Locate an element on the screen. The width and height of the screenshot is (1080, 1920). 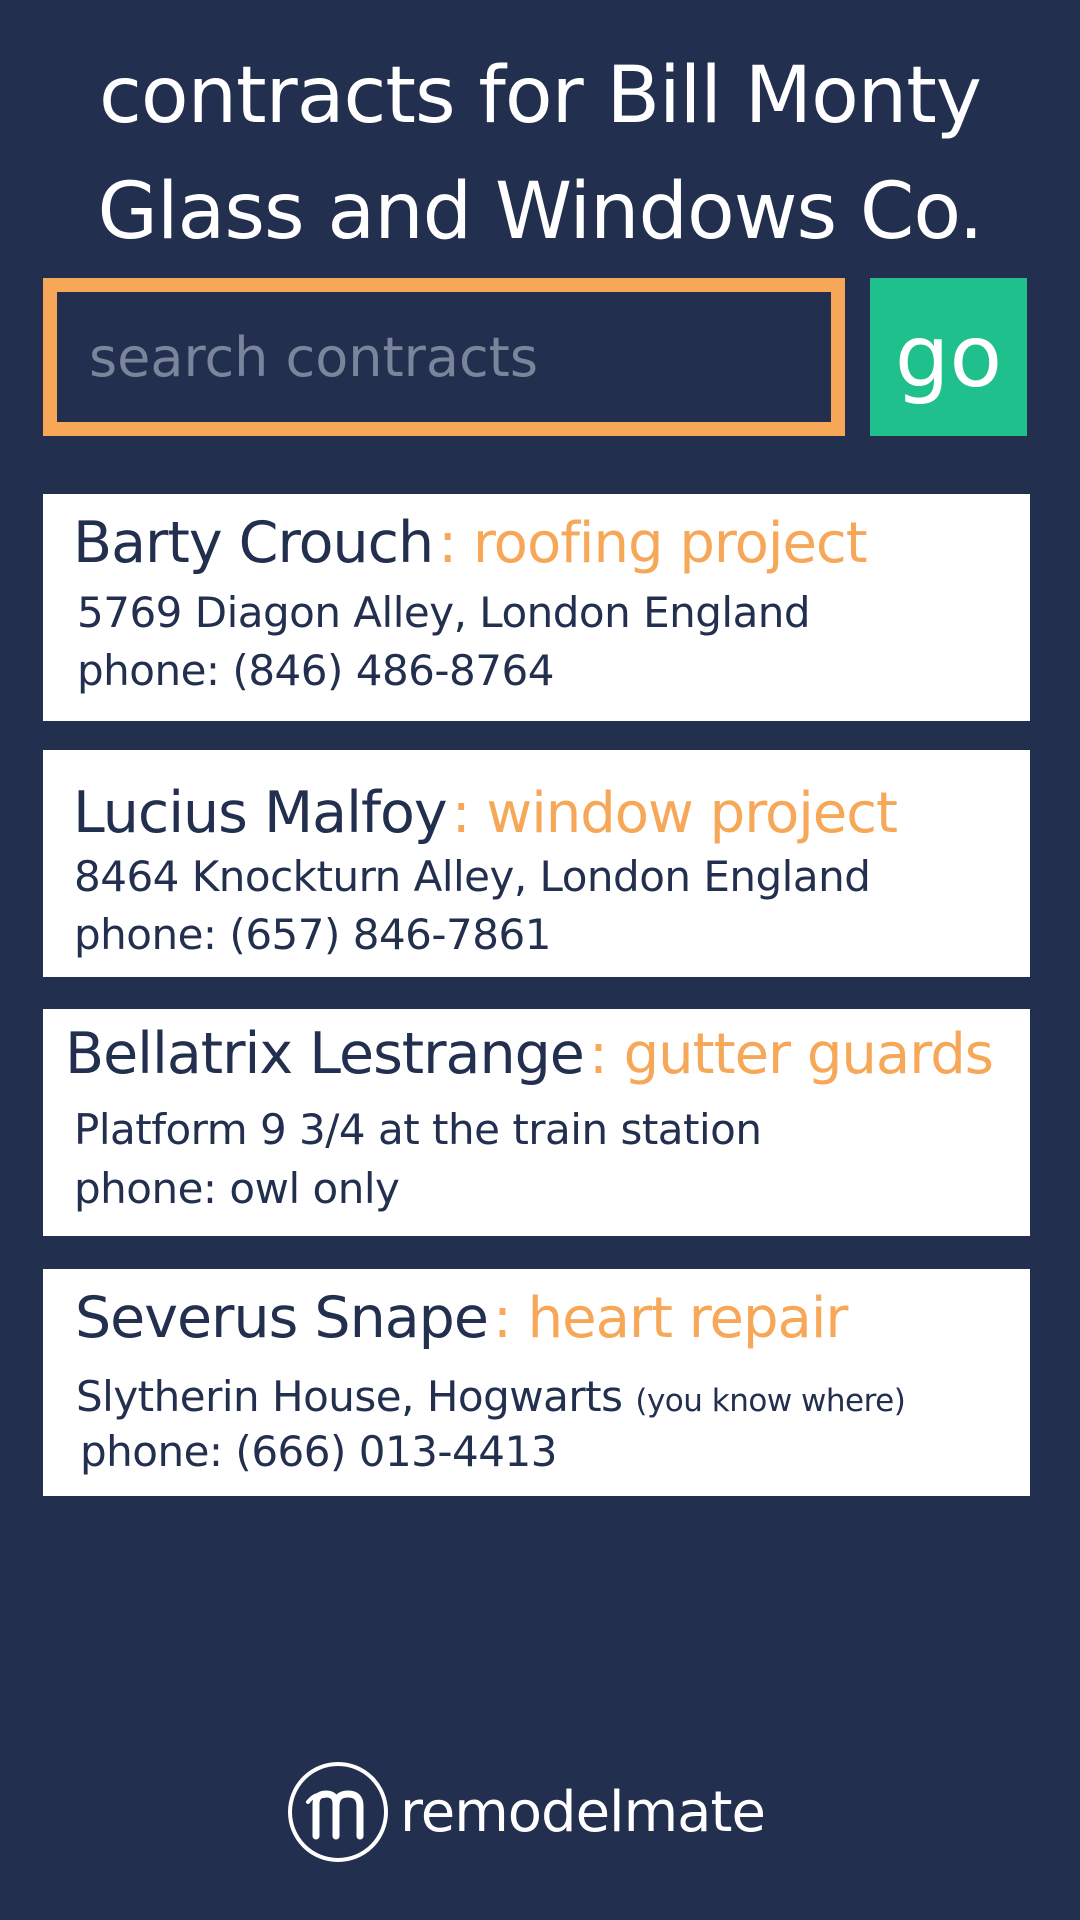
brand-name: remodelmate is located at coordinates (583, 1812).